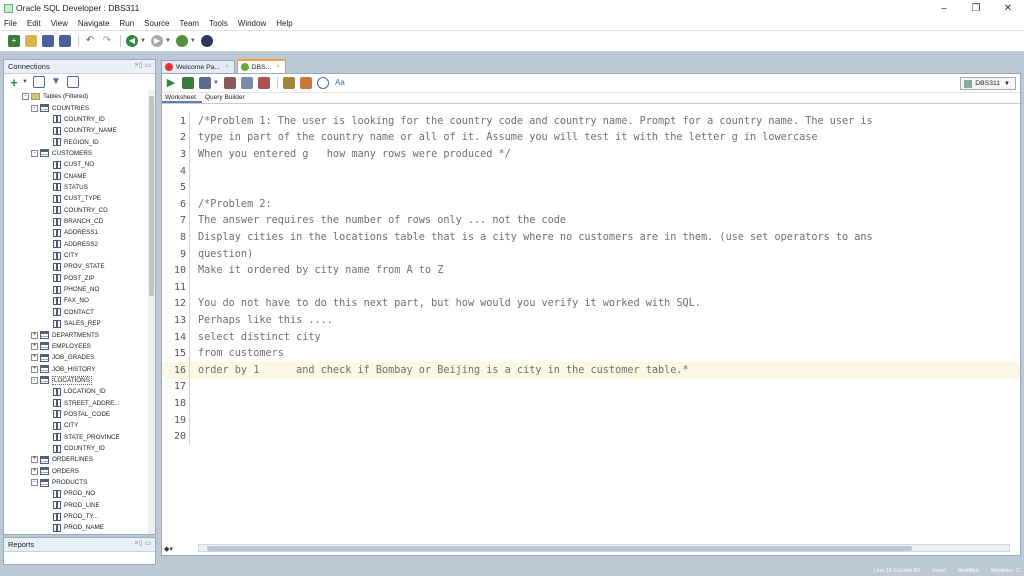  What do you see at coordinates (591, 420) in the screenshot?
I see `code-line: 19` at bounding box center [591, 420].